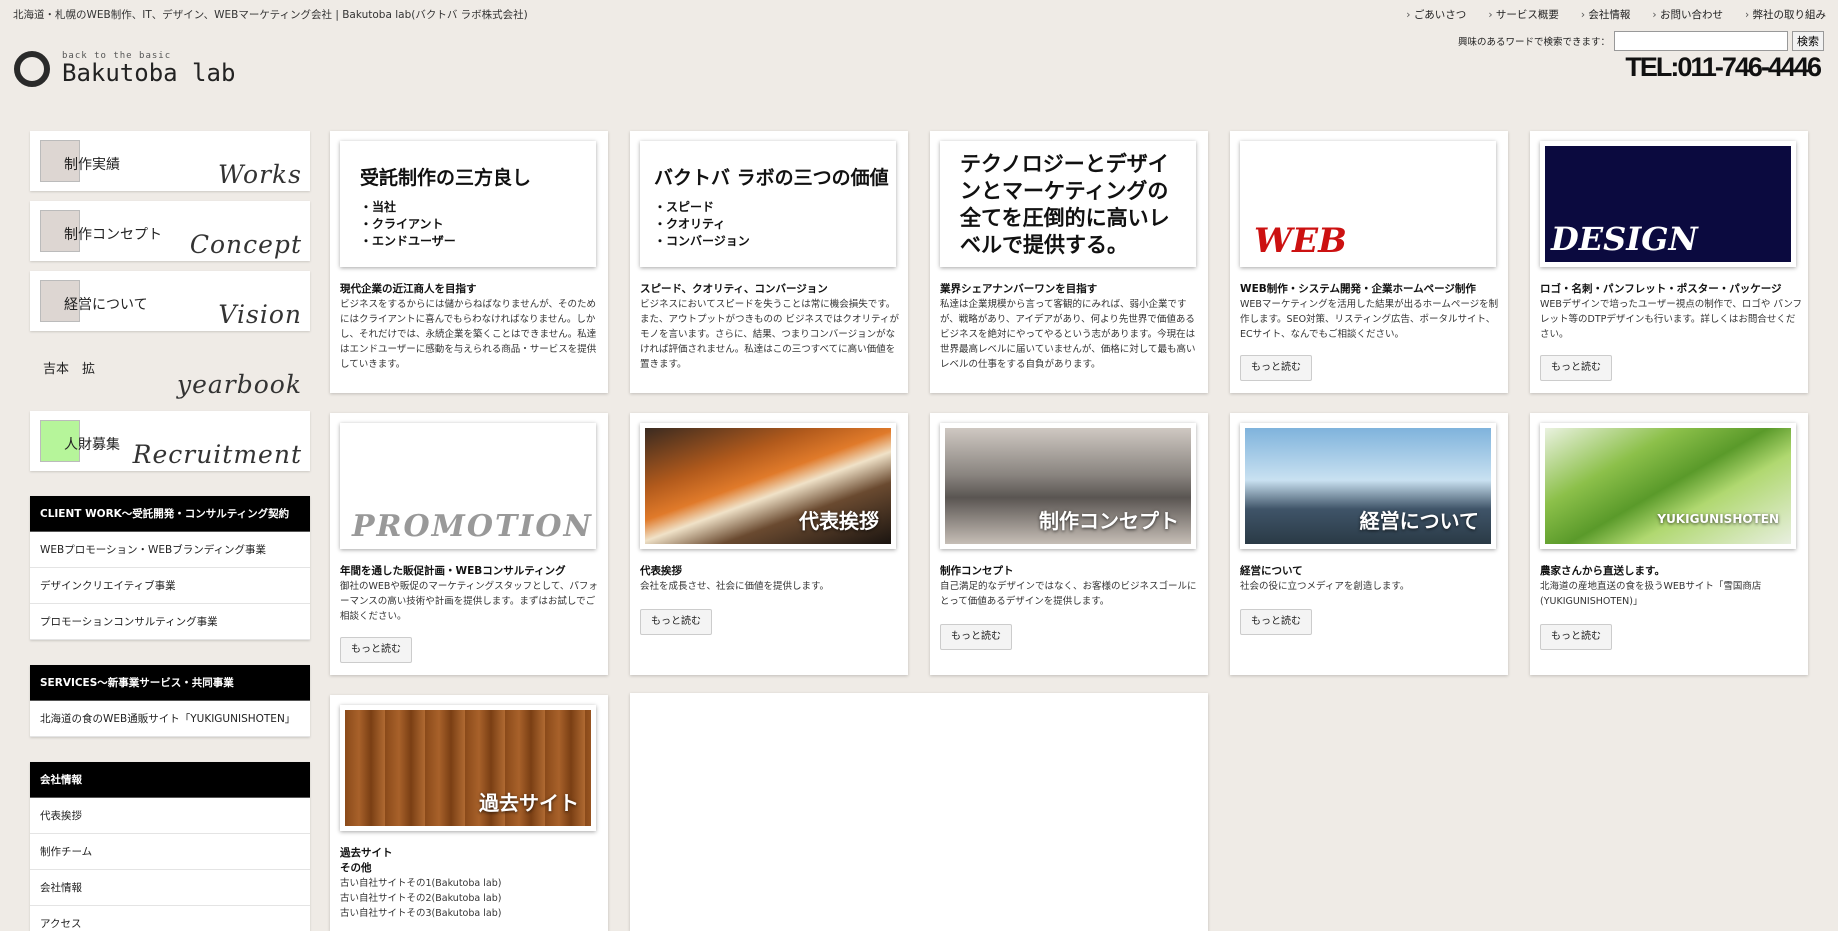 This screenshot has width=1838, height=931. Describe the element at coordinates (170, 371) in the screenshot. I see `sidebar-item-yearbook: 吉本 拡 yearbook` at that location.